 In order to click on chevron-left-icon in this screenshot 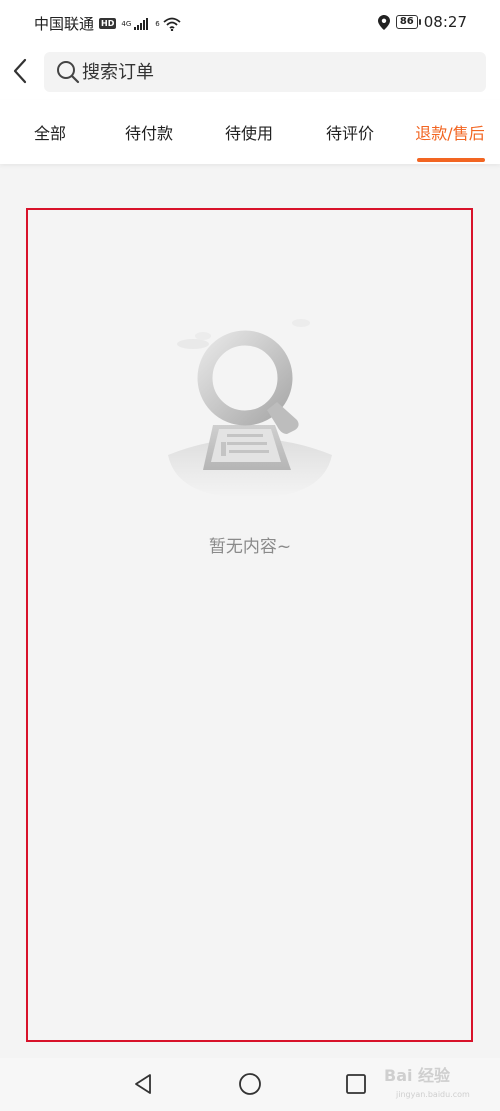, I will do `click(20, 71)`.